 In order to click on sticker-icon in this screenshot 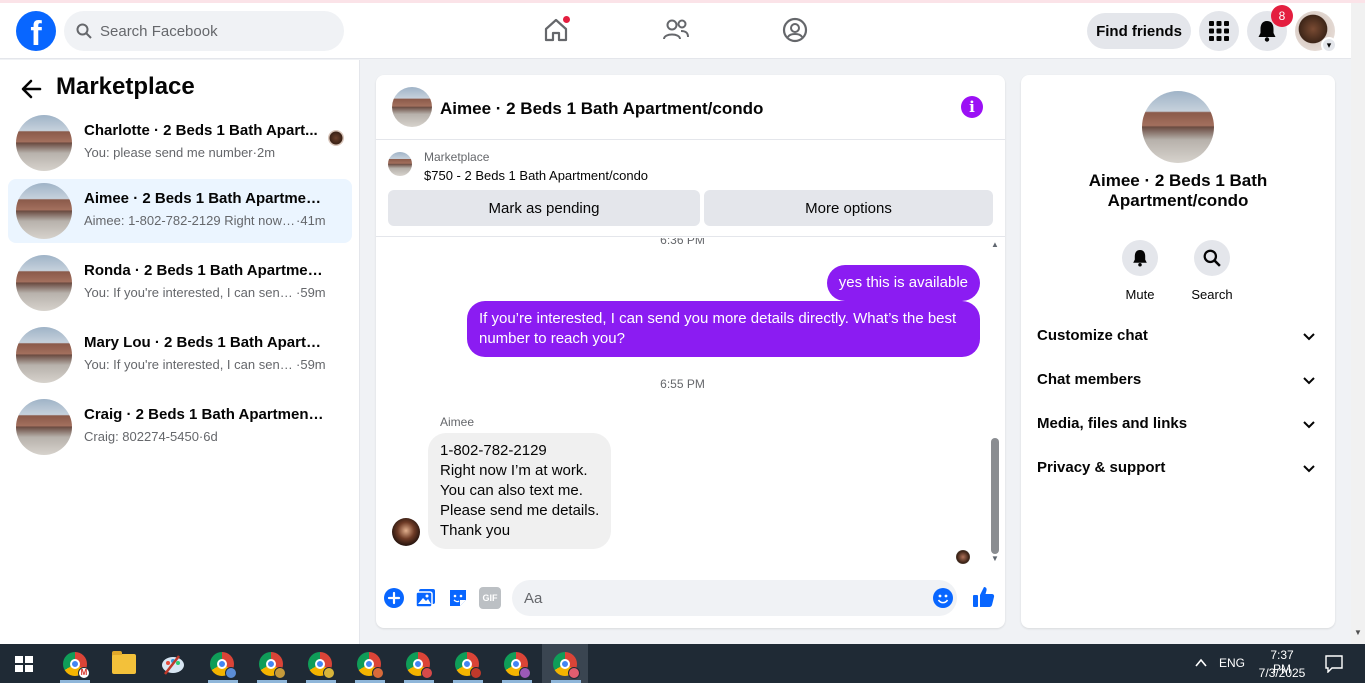, I will do `click(458, 598)`.